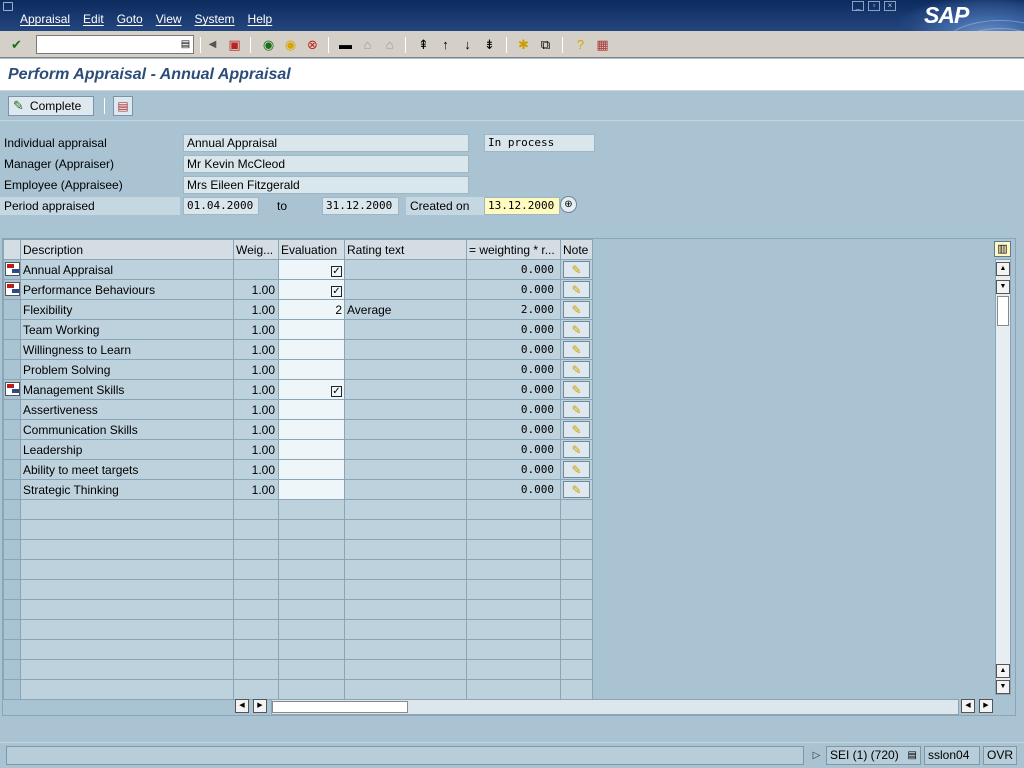  What do you see at coordinates (115, 44) in the screenshot?
I see `command-field` at bounding box center [115, 44].